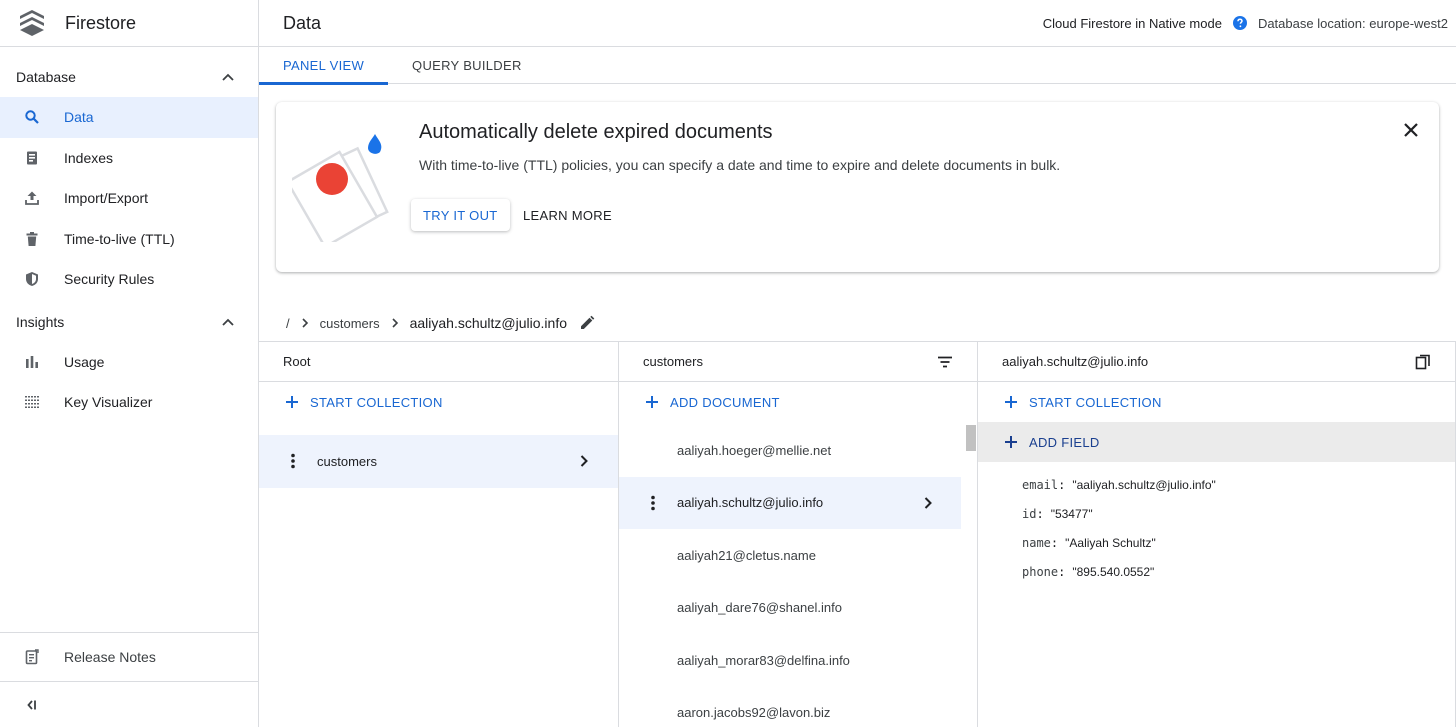  I want to click on field-row: id: "53477", so click(1216, 513).